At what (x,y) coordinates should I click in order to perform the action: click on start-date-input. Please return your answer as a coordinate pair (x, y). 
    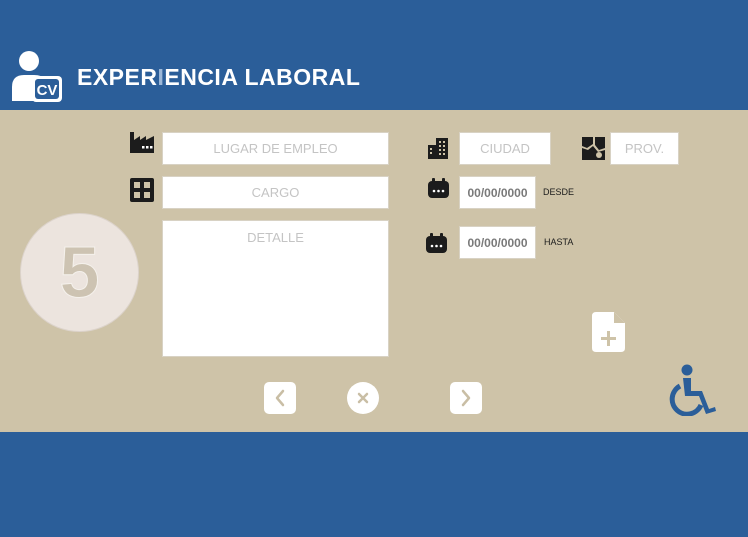
    Looking at the image, I should click on (497, 192).